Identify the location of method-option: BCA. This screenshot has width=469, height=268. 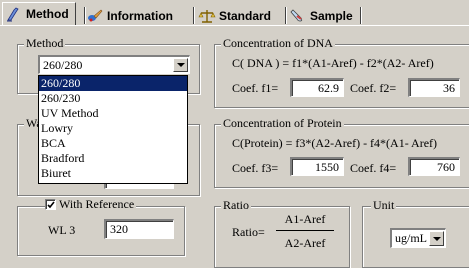
(113, 143).